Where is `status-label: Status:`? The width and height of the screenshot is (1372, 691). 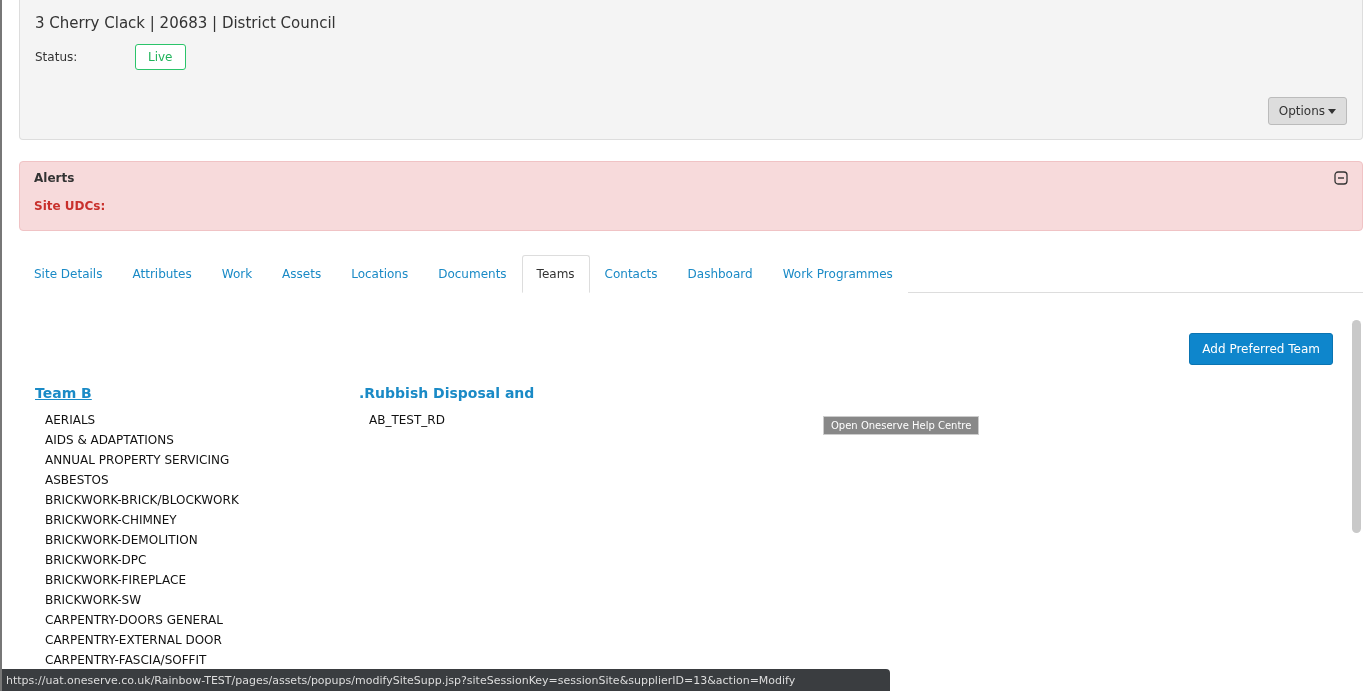 status-label: Status: is located at coordinates (57, 57).